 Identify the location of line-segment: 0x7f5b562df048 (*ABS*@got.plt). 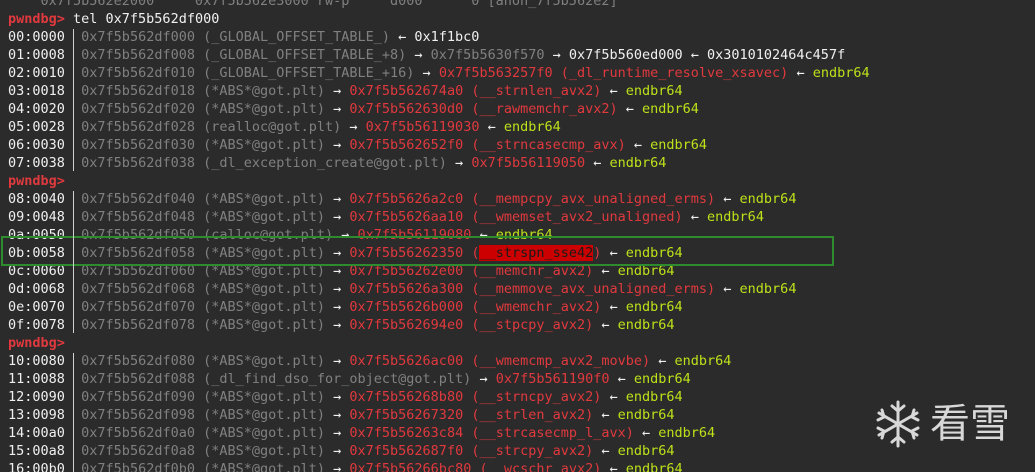
(203, 217).